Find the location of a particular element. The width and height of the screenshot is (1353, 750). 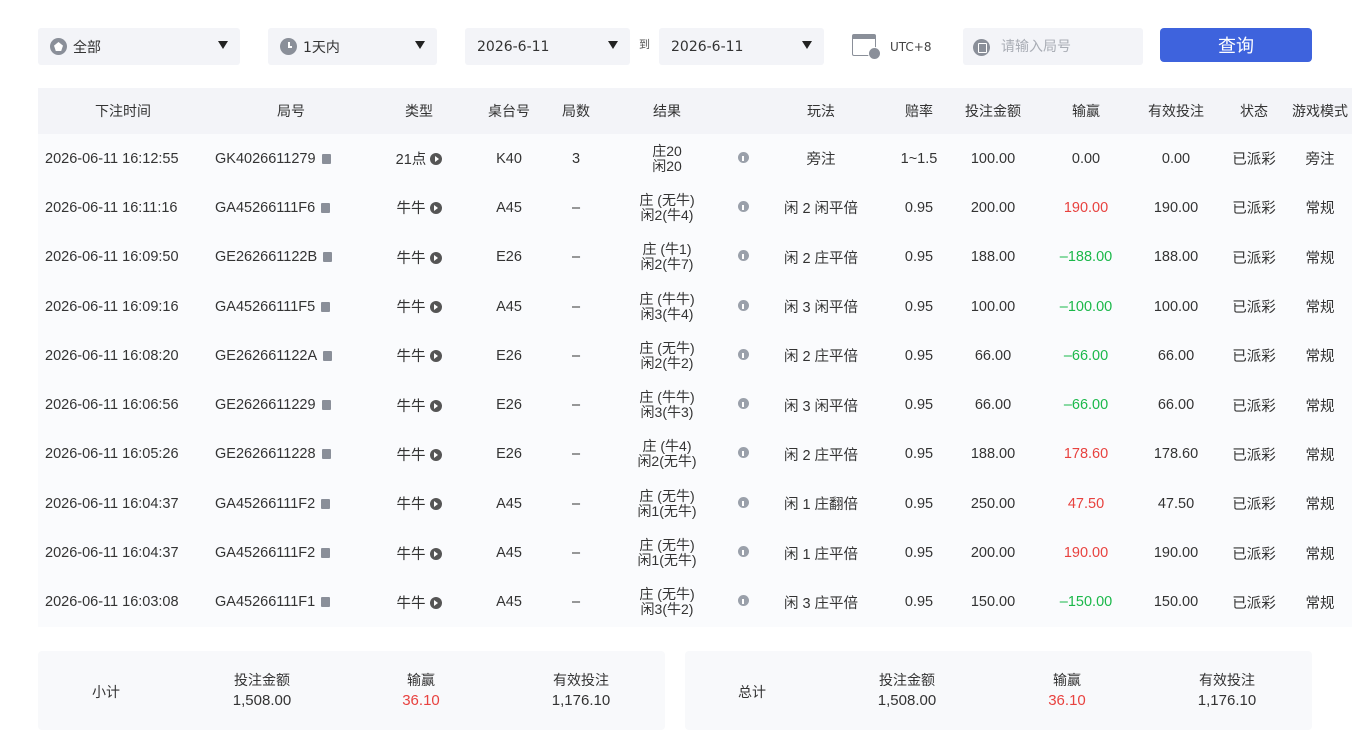

result-banker: 庄 (牛牛) is located at coordinates (667, 298).